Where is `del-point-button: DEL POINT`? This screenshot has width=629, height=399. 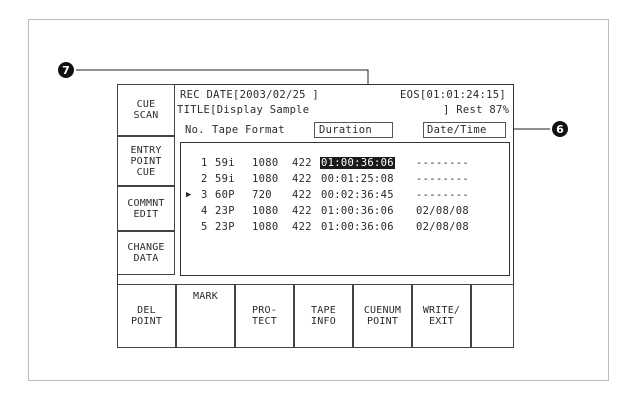
del-point-button: DEL POINT is located at coordinates (146, 316).